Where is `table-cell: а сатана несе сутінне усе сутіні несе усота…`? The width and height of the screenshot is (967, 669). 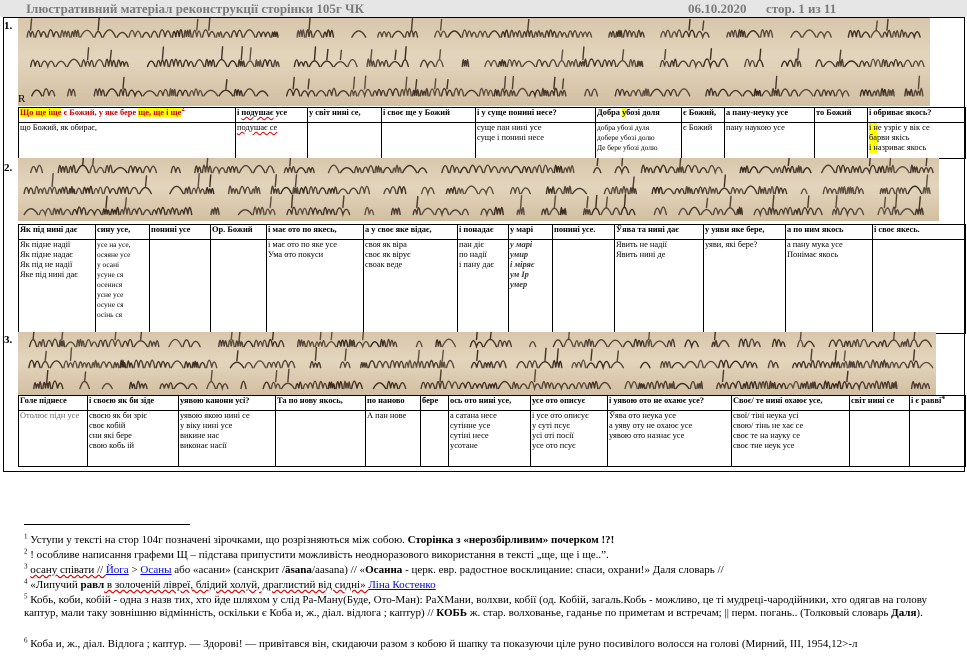
table-cell: а сатана несе сутінне усе сутіні несе усота… is located at coordinates (489, 438).